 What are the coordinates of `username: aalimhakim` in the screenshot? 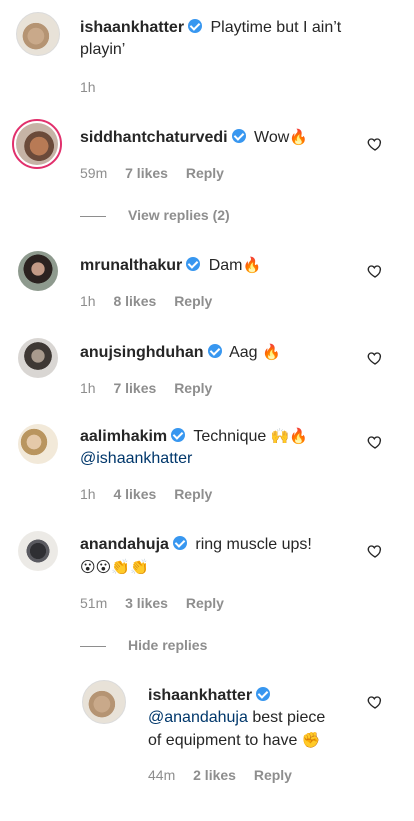 It's located at (123, 436).